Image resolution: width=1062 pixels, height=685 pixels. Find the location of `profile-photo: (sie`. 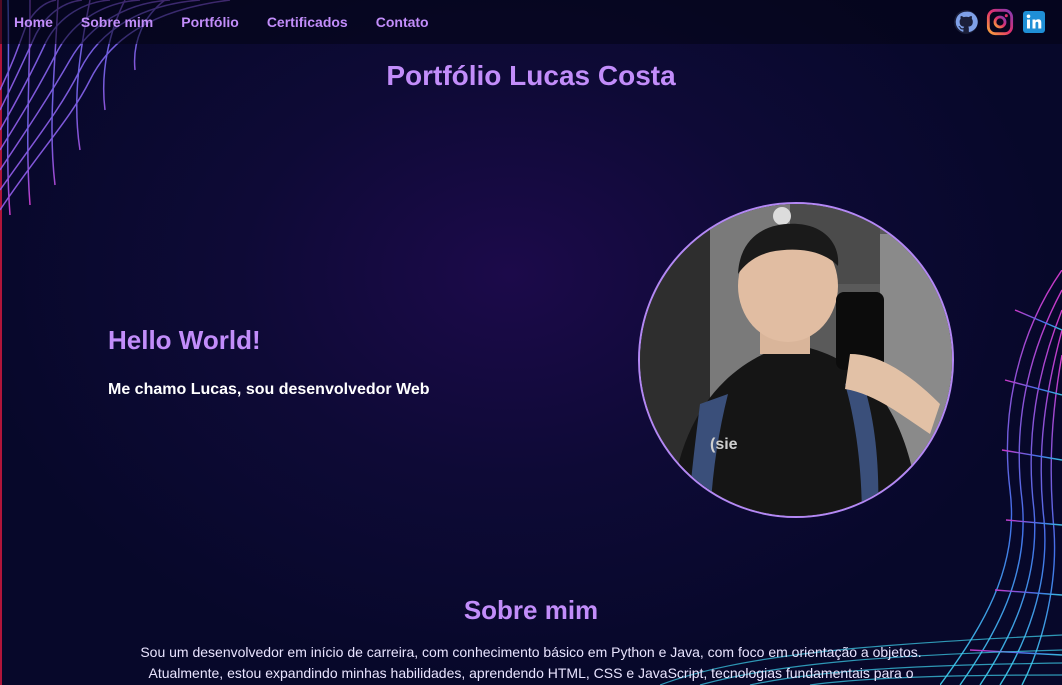

profile-photo: (sie is located at coordinates (796, 360).